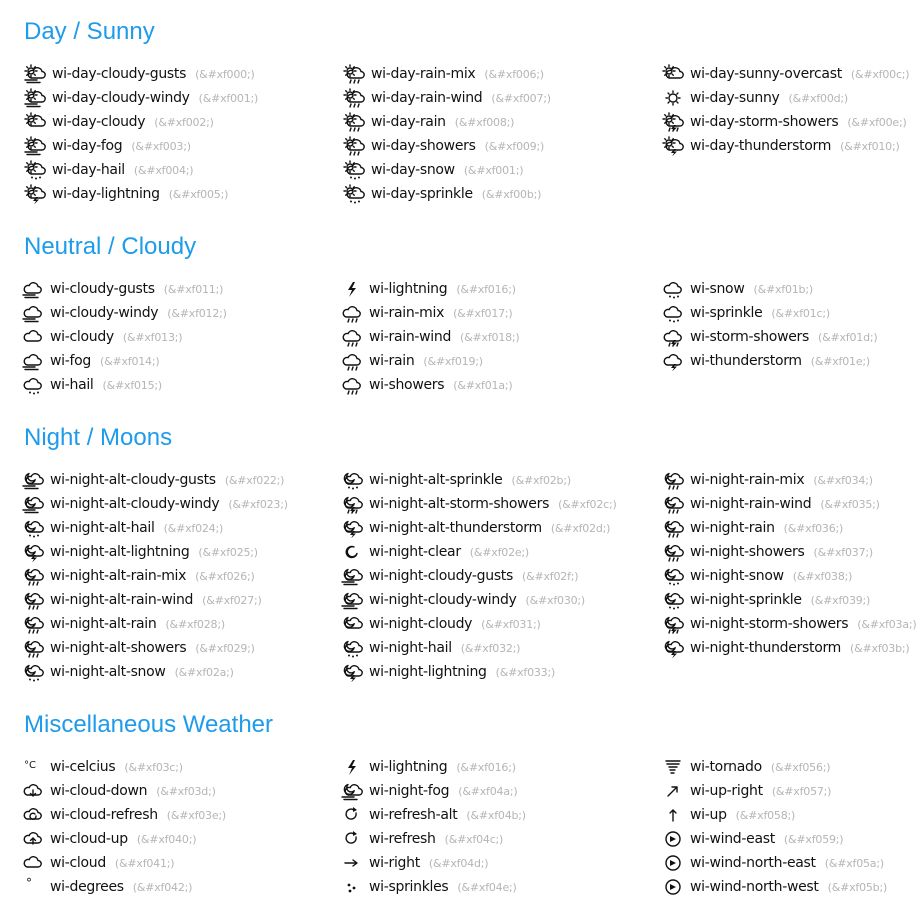 This screenshot has width=920, height=901. I want to click on day-thunderstorm-icon, so click(673, 146).